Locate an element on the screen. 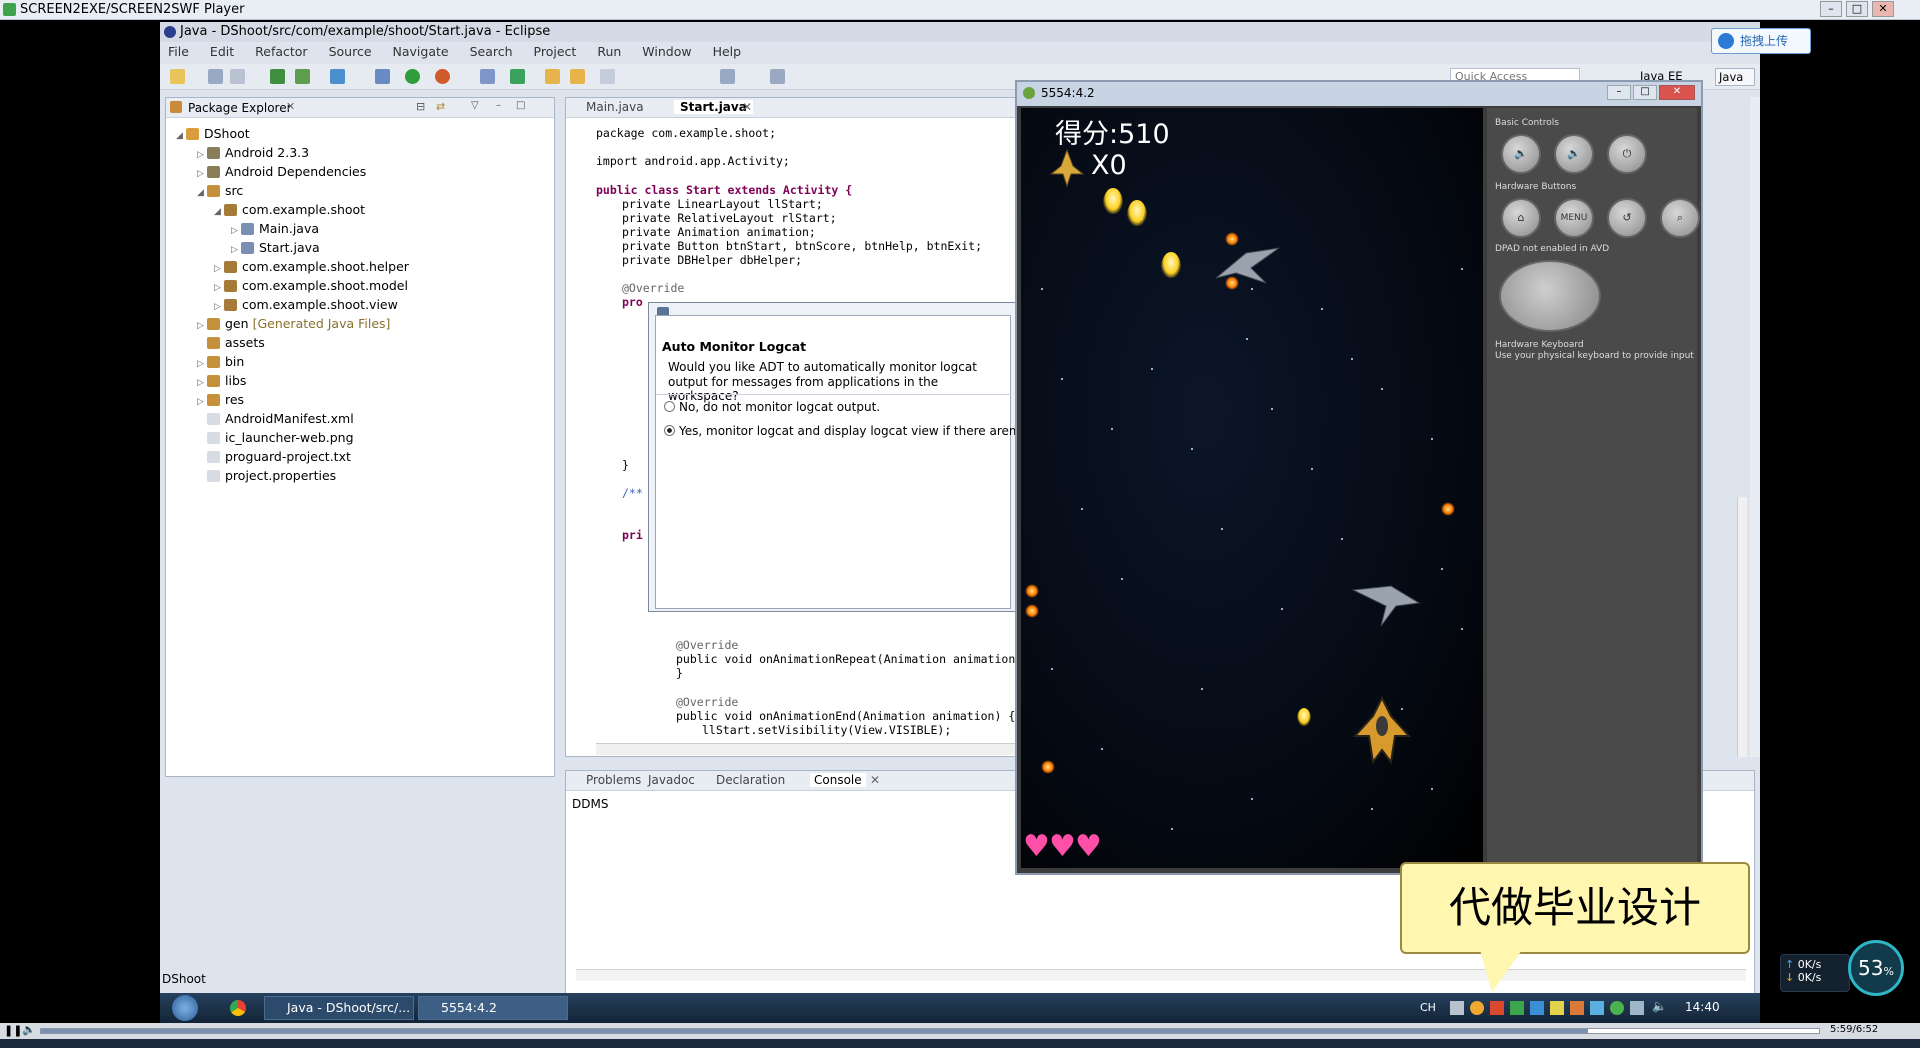  new-class-icon is located at coordinates (517, 76).